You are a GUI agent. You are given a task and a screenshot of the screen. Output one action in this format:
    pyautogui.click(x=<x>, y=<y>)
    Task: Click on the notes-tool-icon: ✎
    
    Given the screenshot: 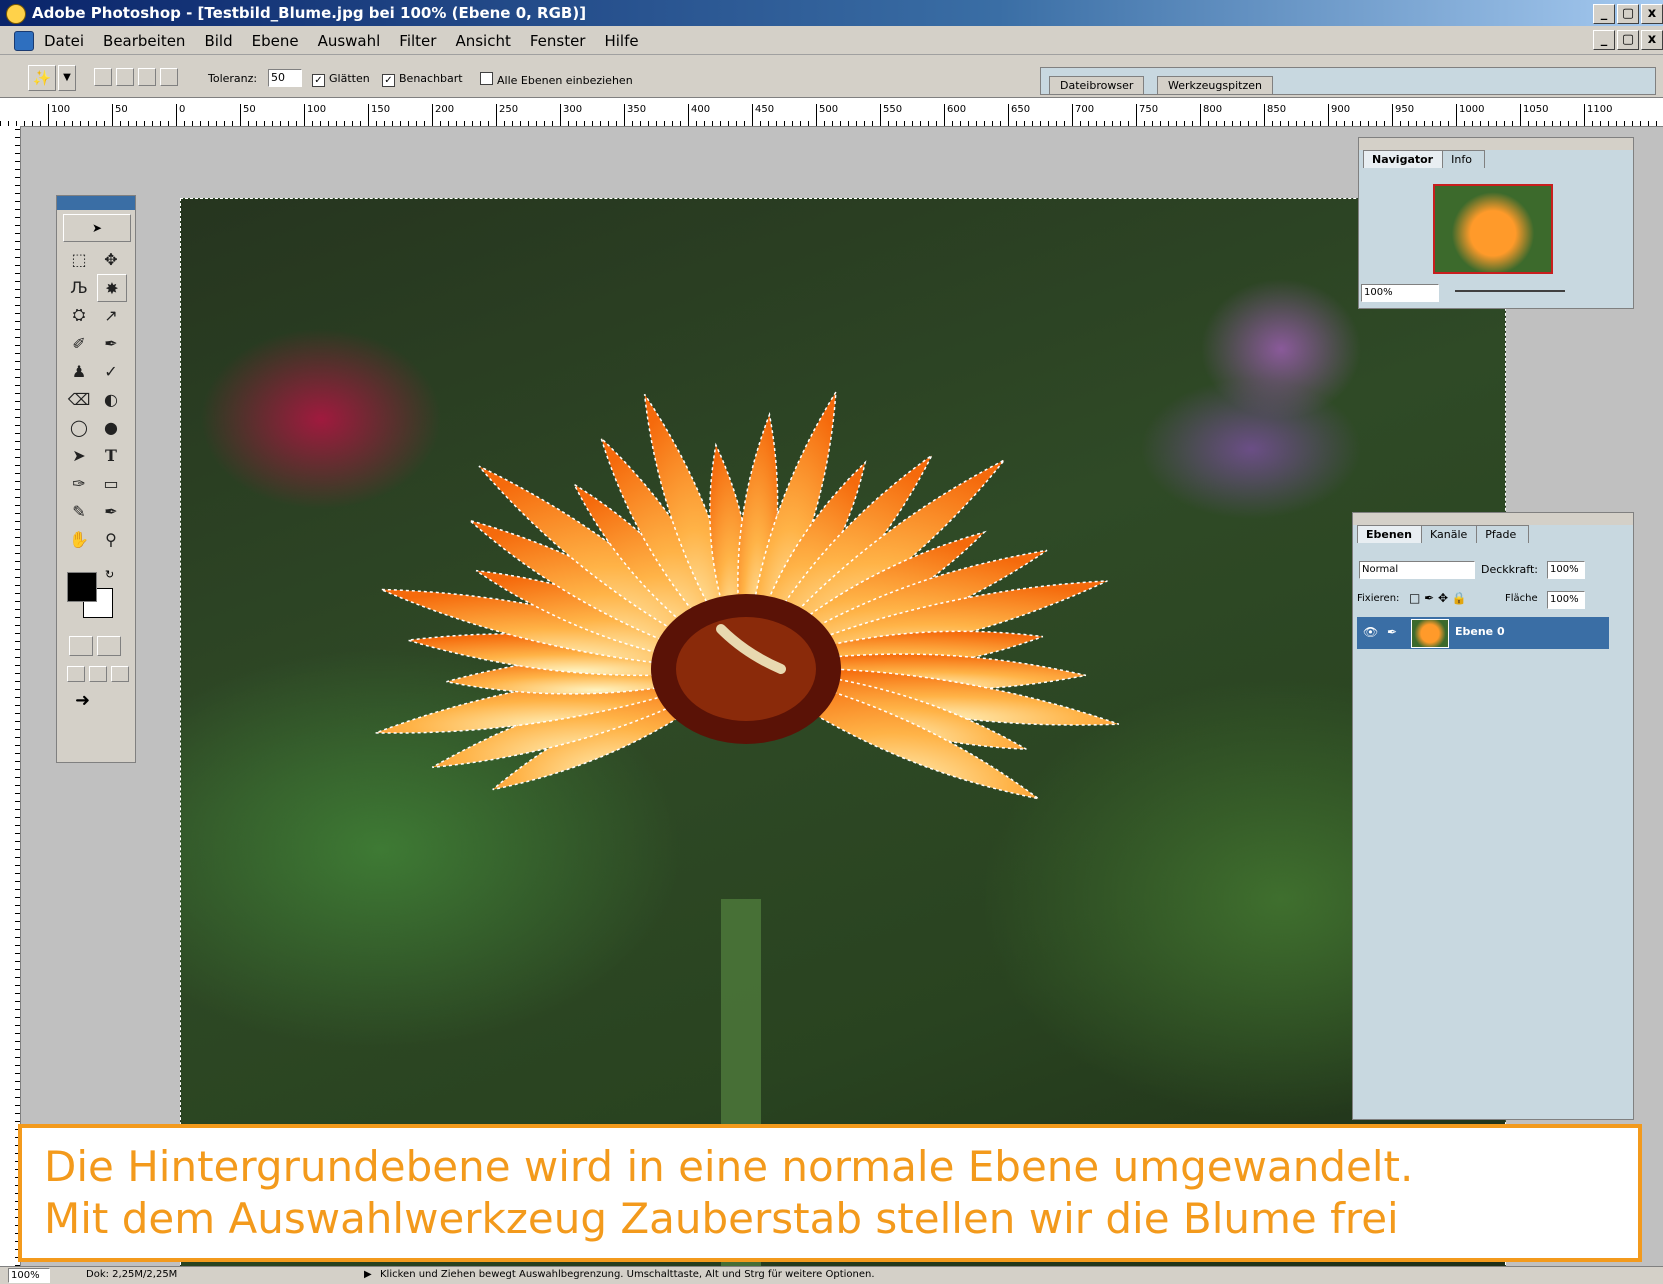 What is the action you would take?
    pyautogui.click(x=79, y=511)
    